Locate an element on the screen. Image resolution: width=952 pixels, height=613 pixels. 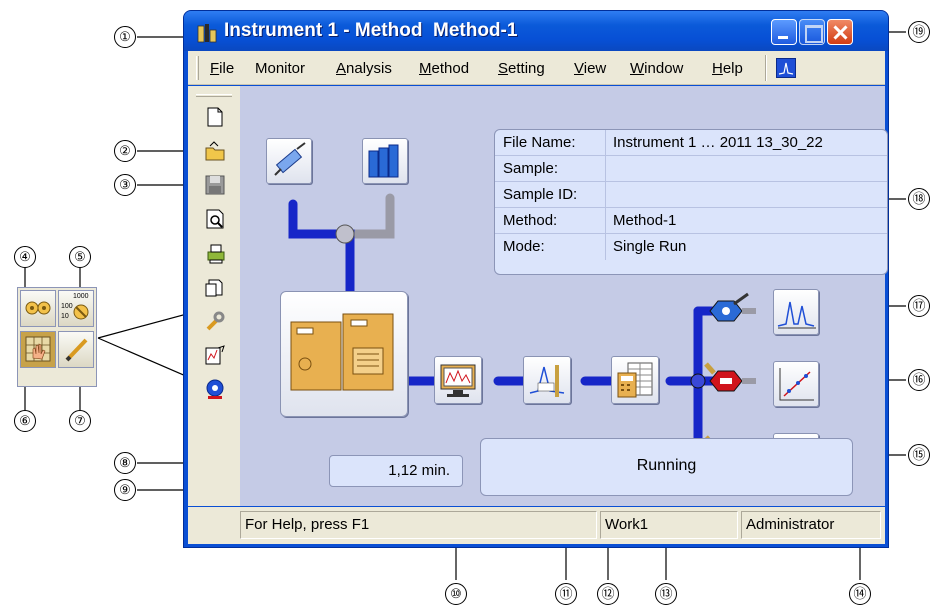
run-status-display: Running is located at coordinates (666, 467).